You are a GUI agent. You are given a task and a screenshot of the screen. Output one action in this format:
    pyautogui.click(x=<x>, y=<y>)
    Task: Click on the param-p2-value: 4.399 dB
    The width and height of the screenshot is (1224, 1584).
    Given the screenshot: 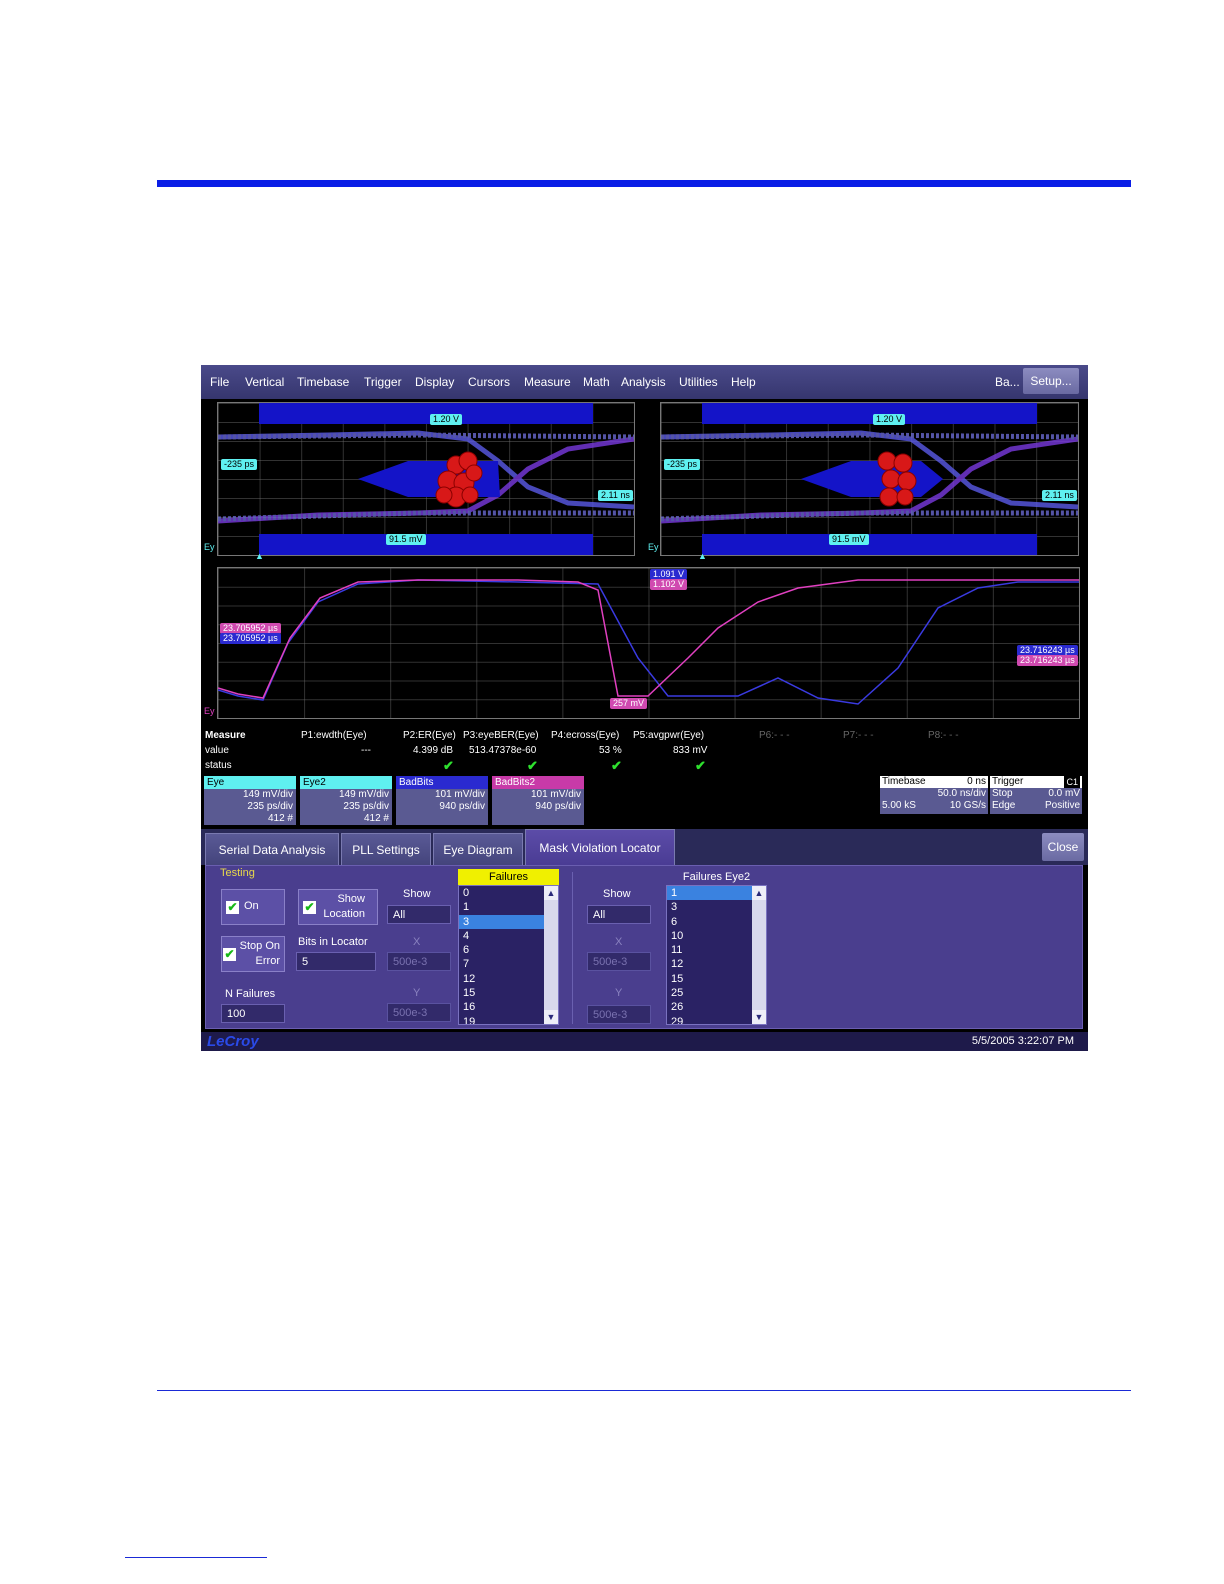 What is the action you would take?
    pyautogui.click(x=433, y=750)
    